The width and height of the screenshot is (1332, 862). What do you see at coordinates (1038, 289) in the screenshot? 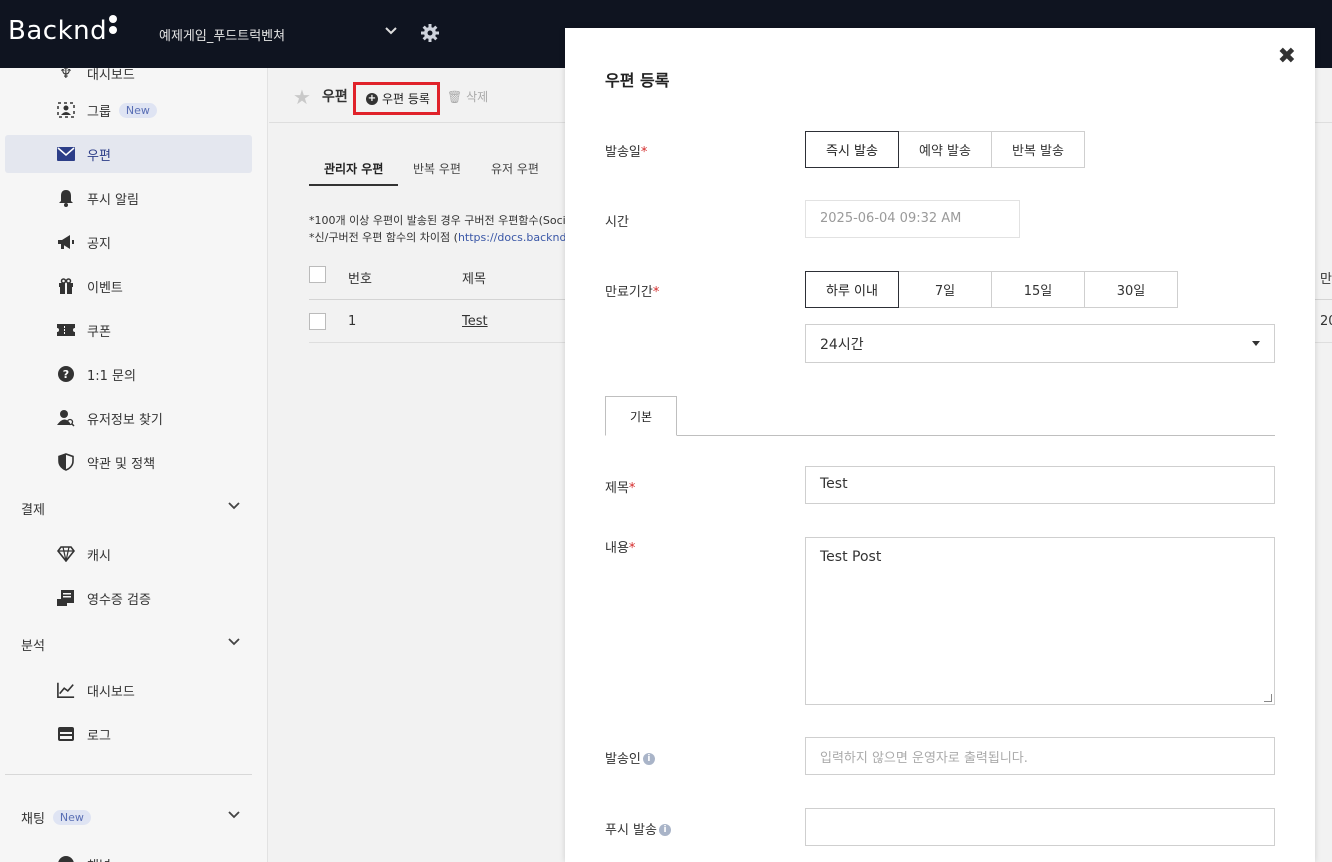
I see `expire-15day-option: 15일` at bounding box center [1038, 289].